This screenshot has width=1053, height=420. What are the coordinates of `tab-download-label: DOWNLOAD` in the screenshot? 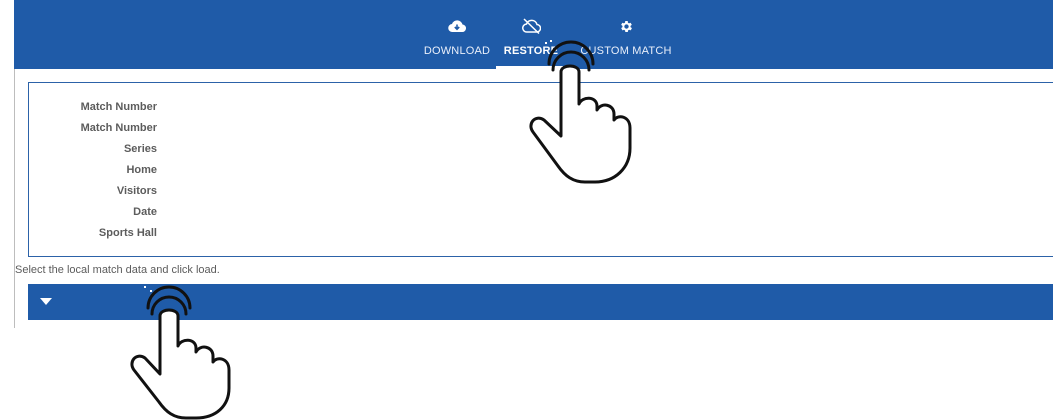 It's located at (457, 51).